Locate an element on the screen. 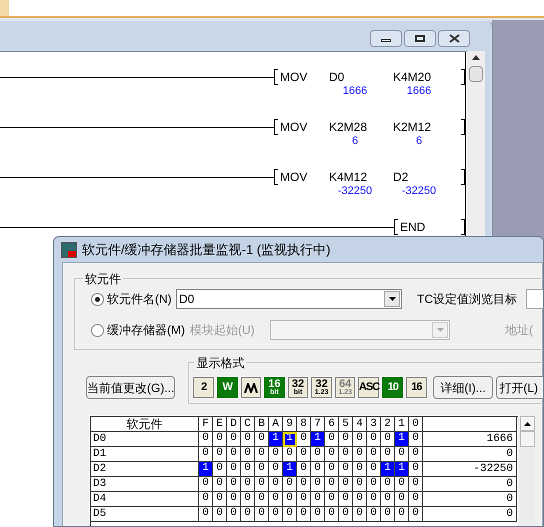  format-button: 2 is located at coordinates (203, 387).